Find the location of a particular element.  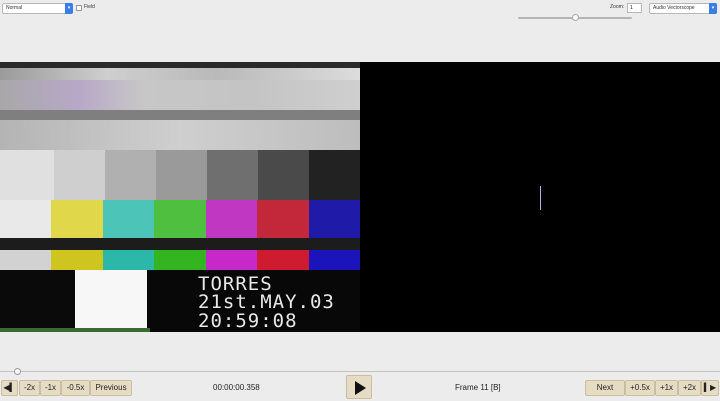

frame-readout: Frame 11 [B] is located at coordinates (478, 387).